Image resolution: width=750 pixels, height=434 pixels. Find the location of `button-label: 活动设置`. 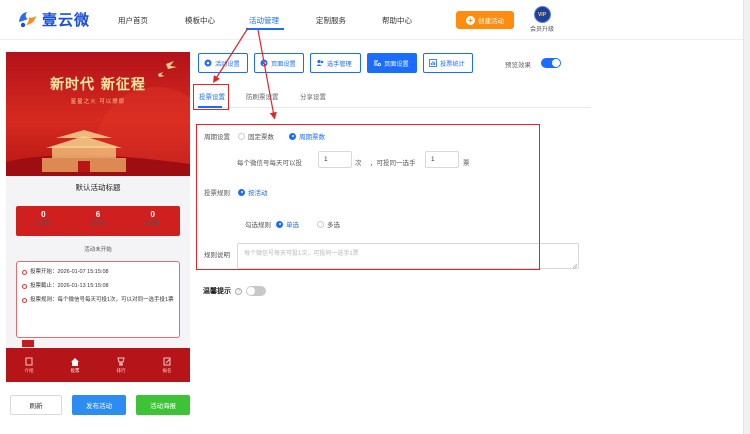

button-label: 活动设置 is located at coordinates (227, 64).